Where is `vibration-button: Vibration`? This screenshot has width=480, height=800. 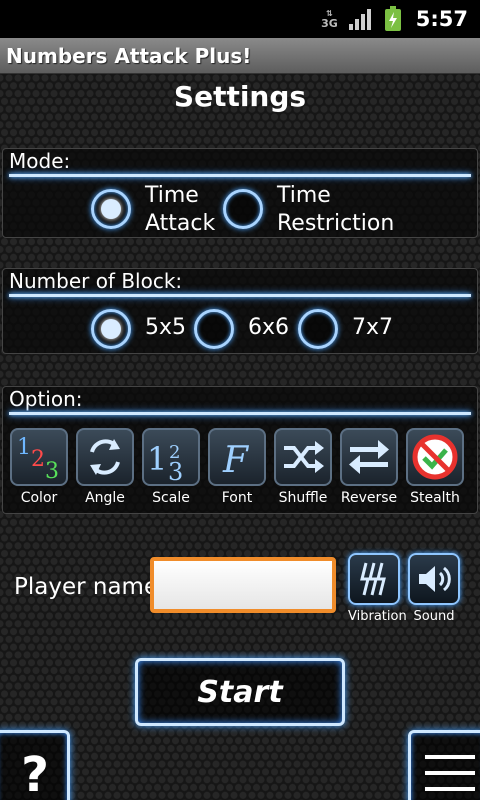 vibration-button: Vibration is located at coordinates (377, 588).